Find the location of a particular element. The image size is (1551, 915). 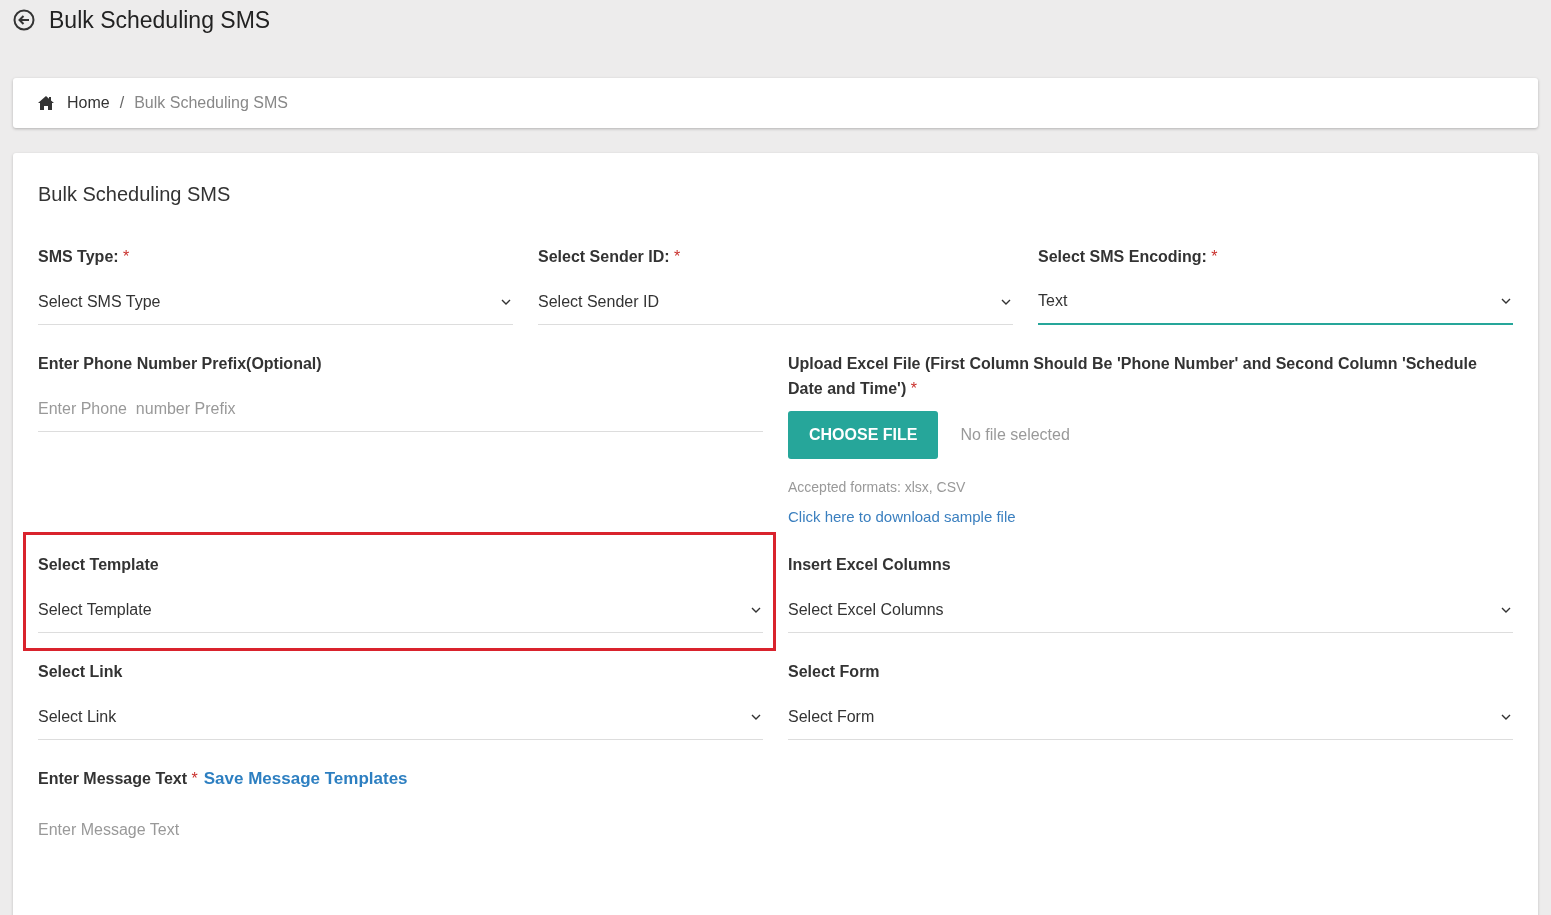

back-icon is located at coordinates (24, 20).